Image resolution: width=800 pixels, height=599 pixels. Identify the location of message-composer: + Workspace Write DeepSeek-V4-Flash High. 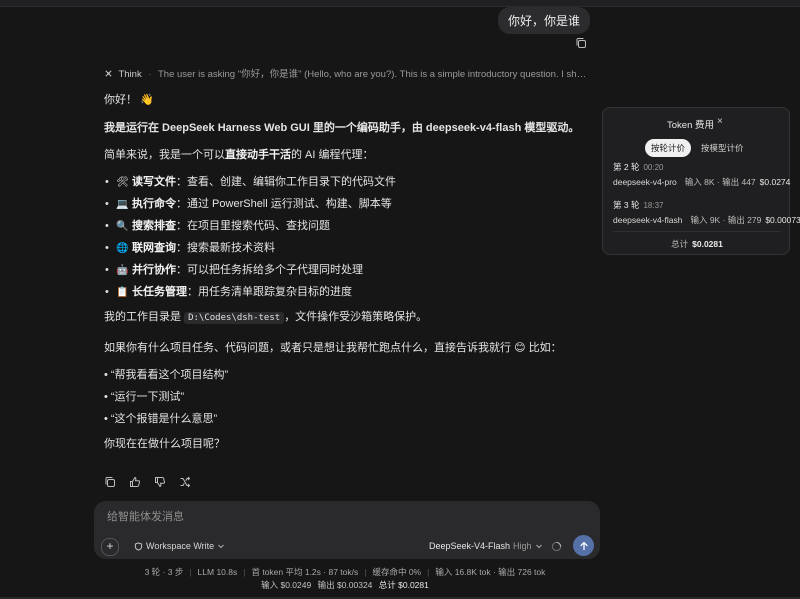
(347, 530).